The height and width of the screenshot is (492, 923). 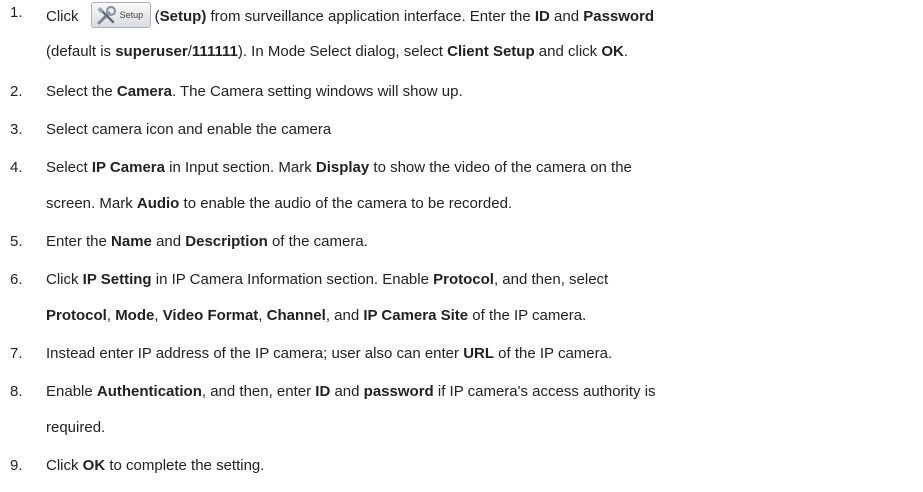 I want to click on text-run: in IP Camera Information section. Enable, so click(x=292, y=279).